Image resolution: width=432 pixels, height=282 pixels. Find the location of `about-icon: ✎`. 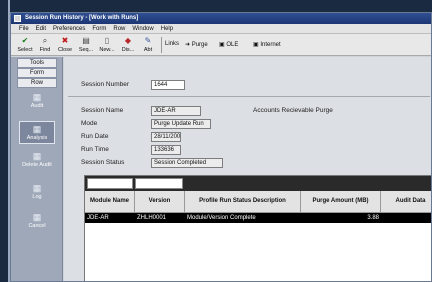

about-icon: ✎ is located at coordinates (148, 40).